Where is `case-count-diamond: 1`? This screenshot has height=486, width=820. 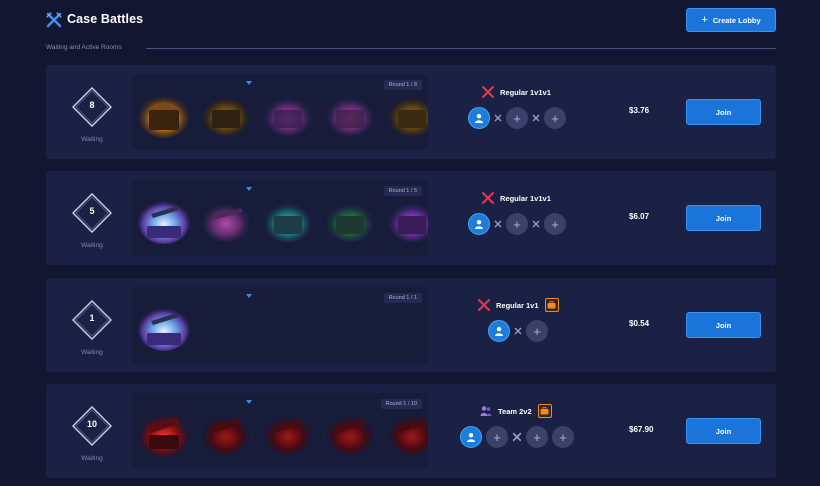
case-count-diamond: 1 is located at coordinates (92, 320).